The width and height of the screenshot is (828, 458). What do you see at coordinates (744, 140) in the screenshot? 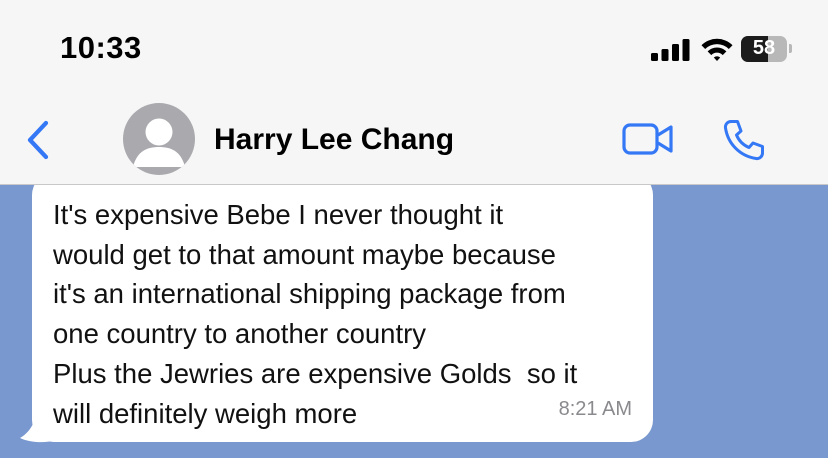
I see `voice-call-button` at bounding box center [744, 140].